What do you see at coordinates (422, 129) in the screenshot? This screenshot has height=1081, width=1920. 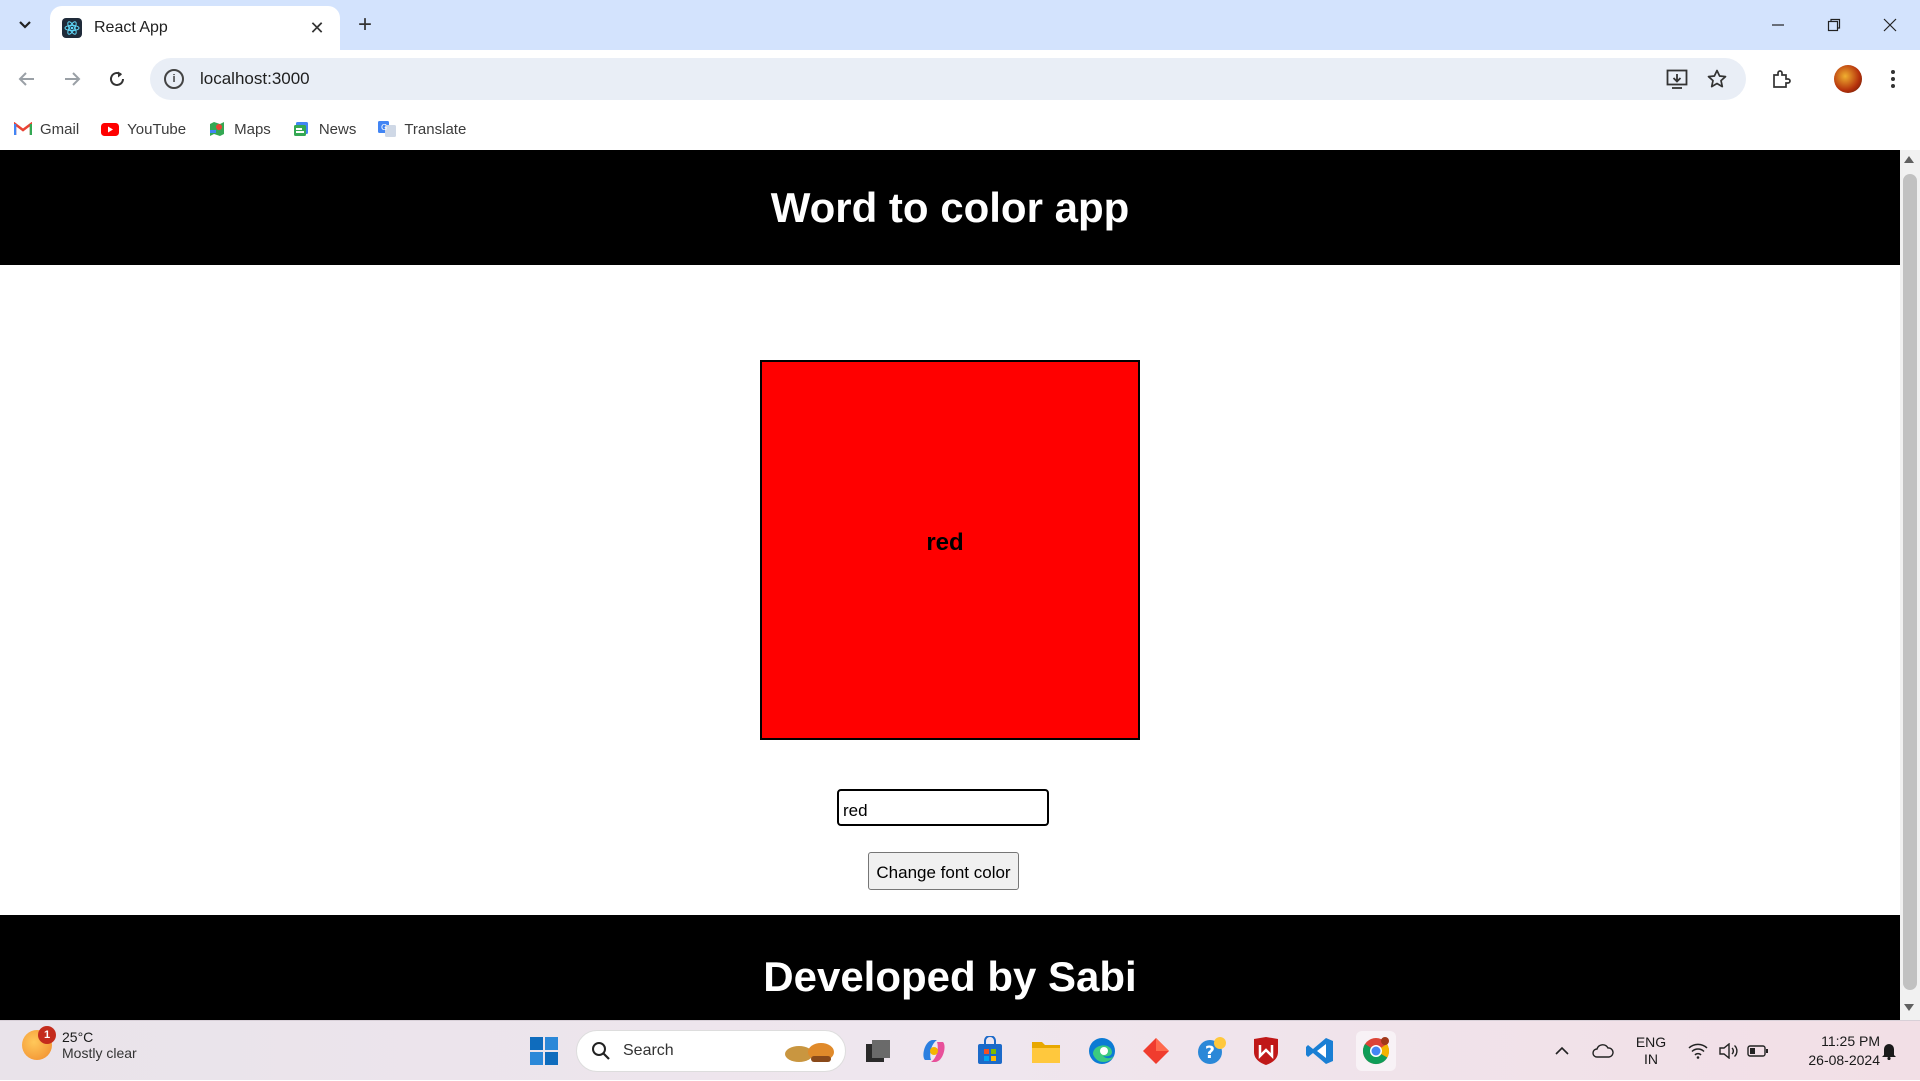 I see `bookmark-translate: G Translate` at bounding box center [422, 129].